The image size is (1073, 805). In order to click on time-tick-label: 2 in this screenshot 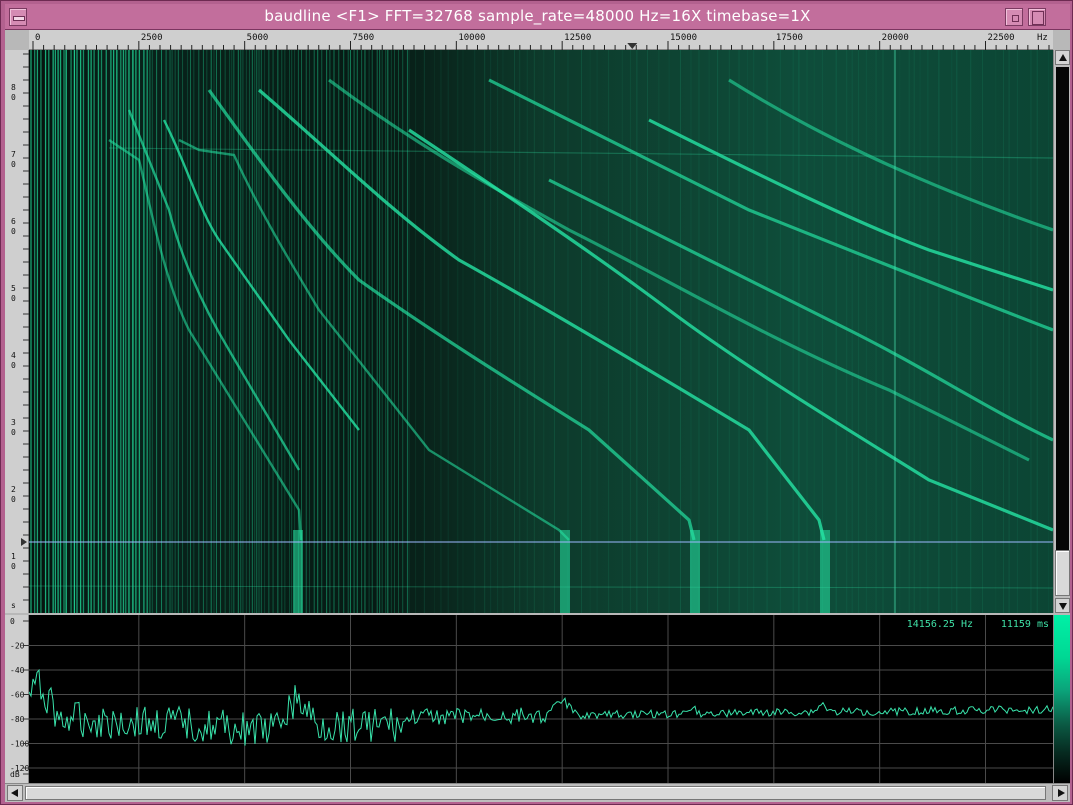, I will do `click(13, 489)`.